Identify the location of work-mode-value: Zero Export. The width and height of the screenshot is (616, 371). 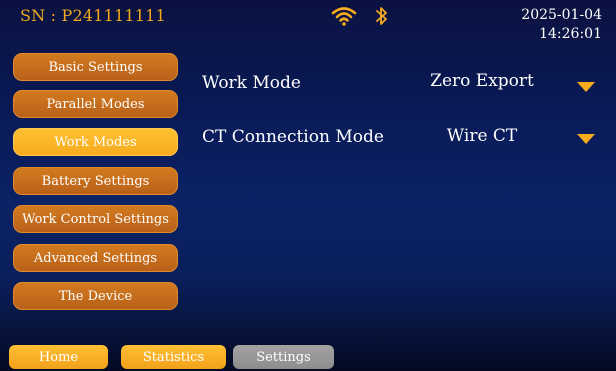
(482, 81).